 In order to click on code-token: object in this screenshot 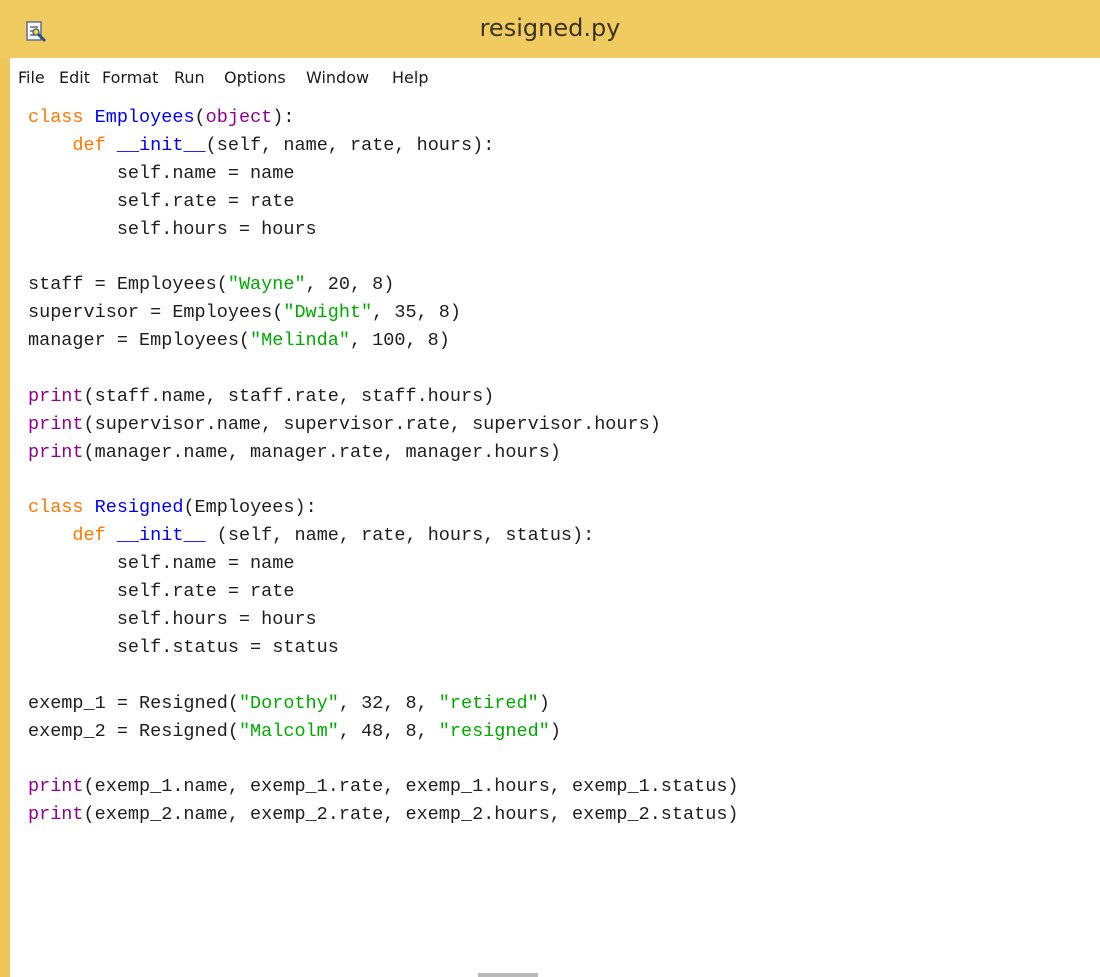, I will do `click(239, 117)`.